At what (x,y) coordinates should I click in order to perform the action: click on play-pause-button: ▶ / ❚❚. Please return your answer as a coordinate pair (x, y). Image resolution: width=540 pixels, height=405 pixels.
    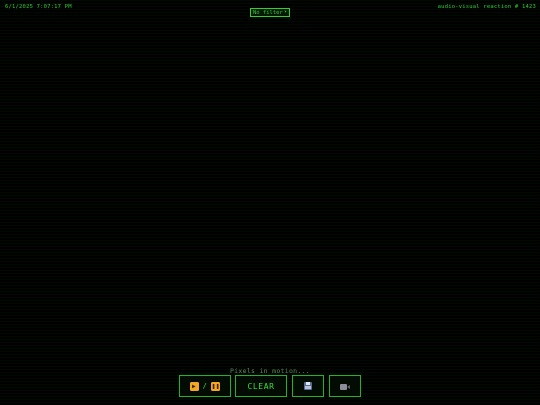
    Looking at the image, I should click on (205, 386).